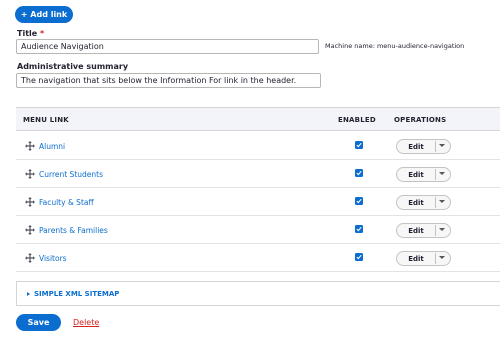  What do you see at coordinates (258, 258) in the screenshot?
I see `table-row: Visitors Edit` at bounding box center [258, 258].